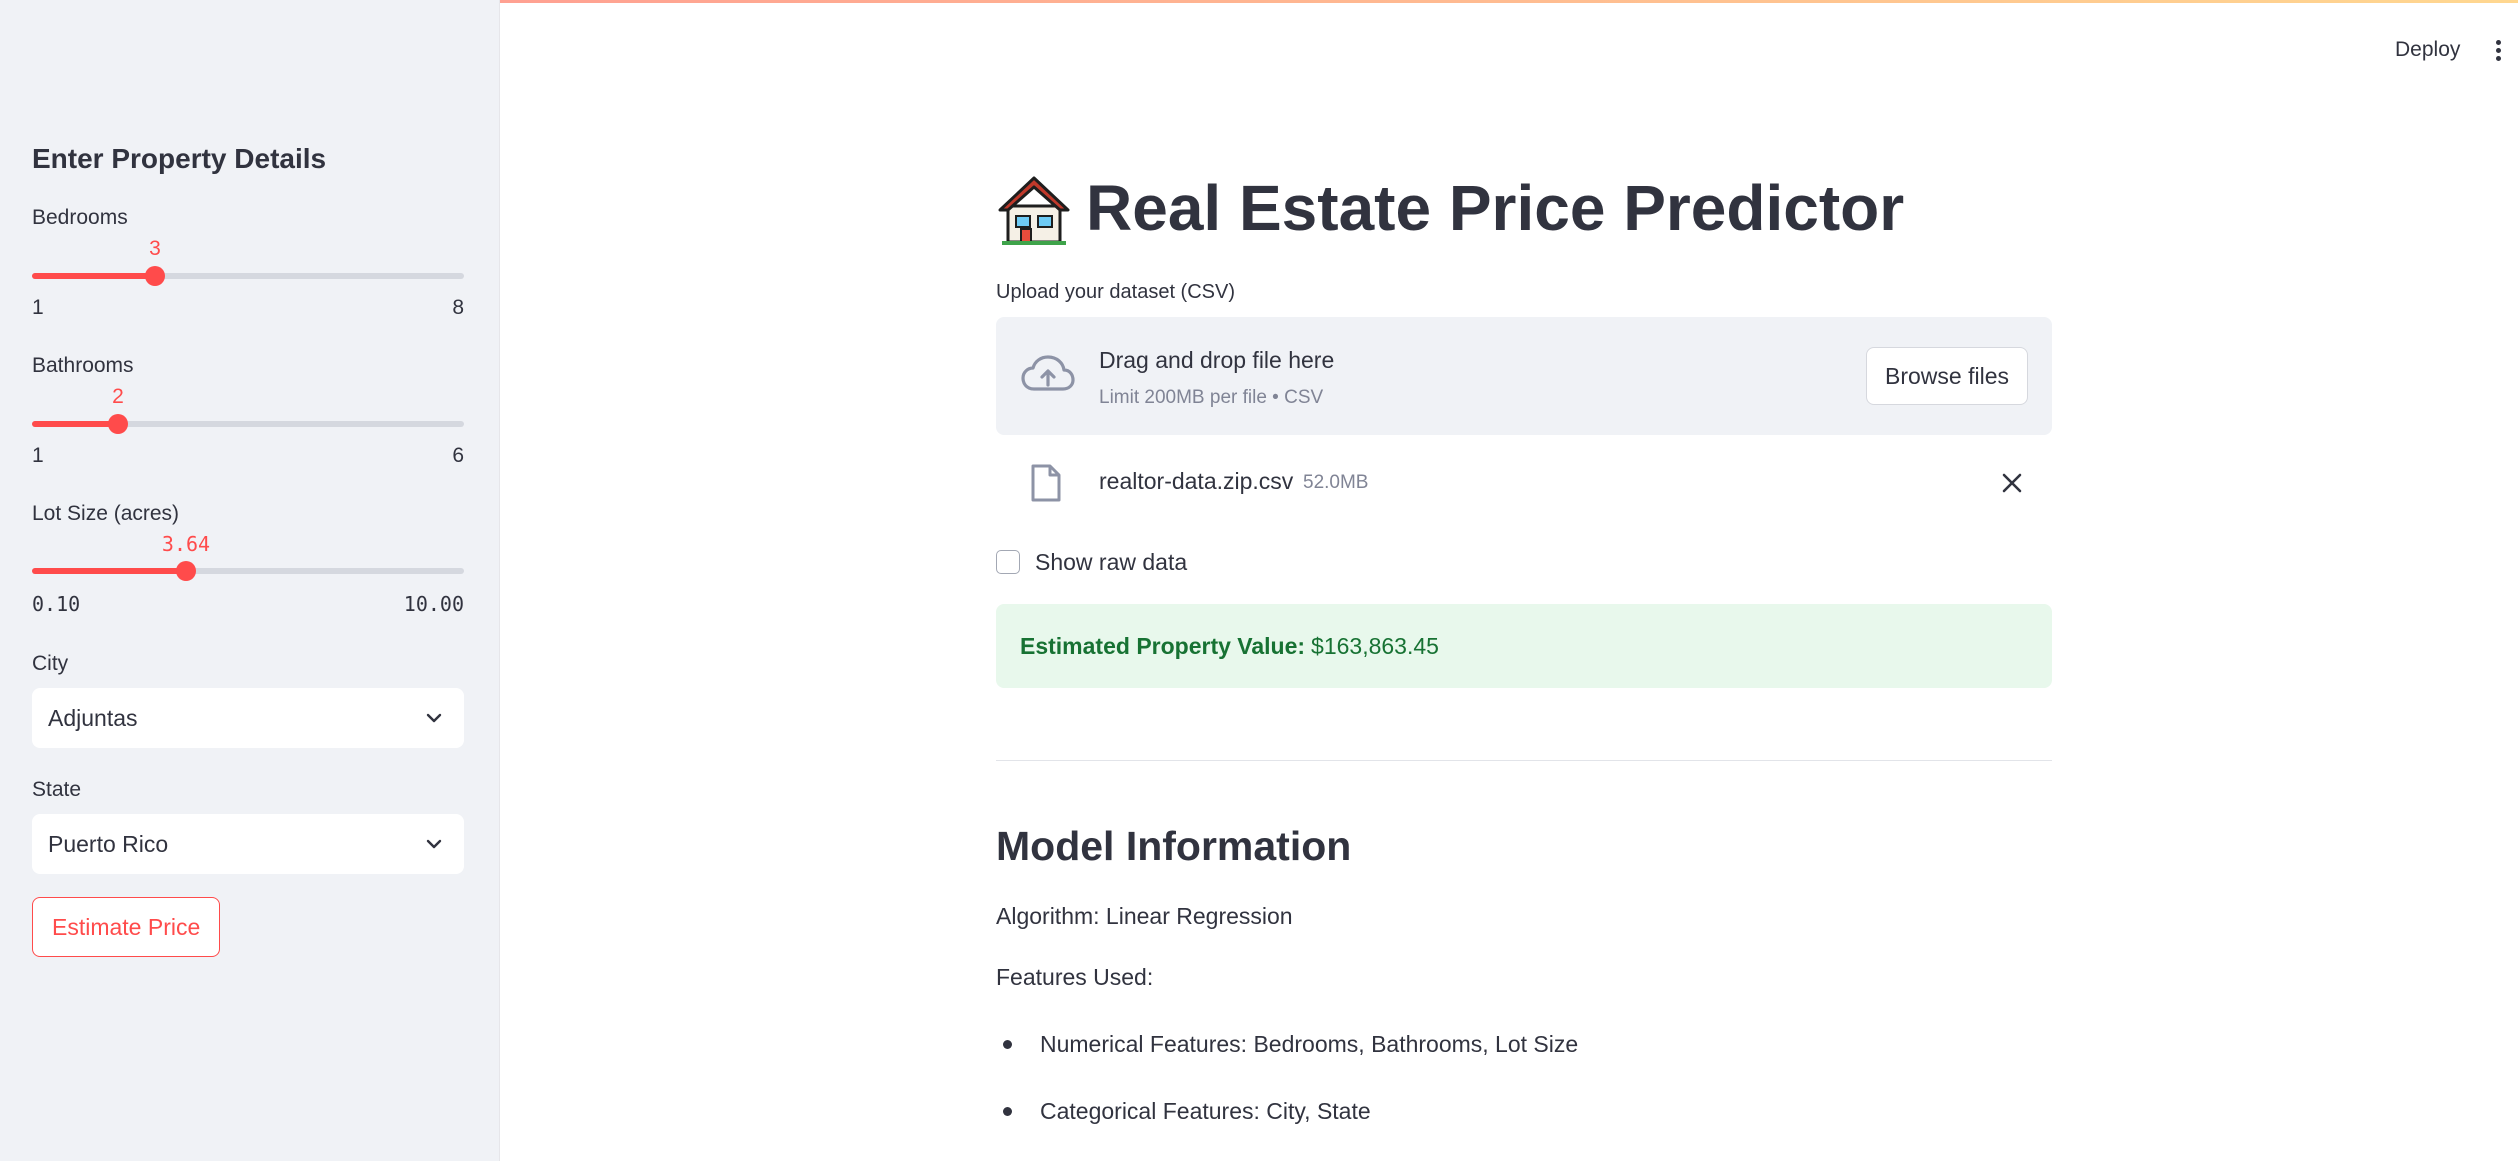  What do you see at coordinates (186, 544) in the screenshot?
I see `slider-value: 3.64` at bounding box center [186, 544].